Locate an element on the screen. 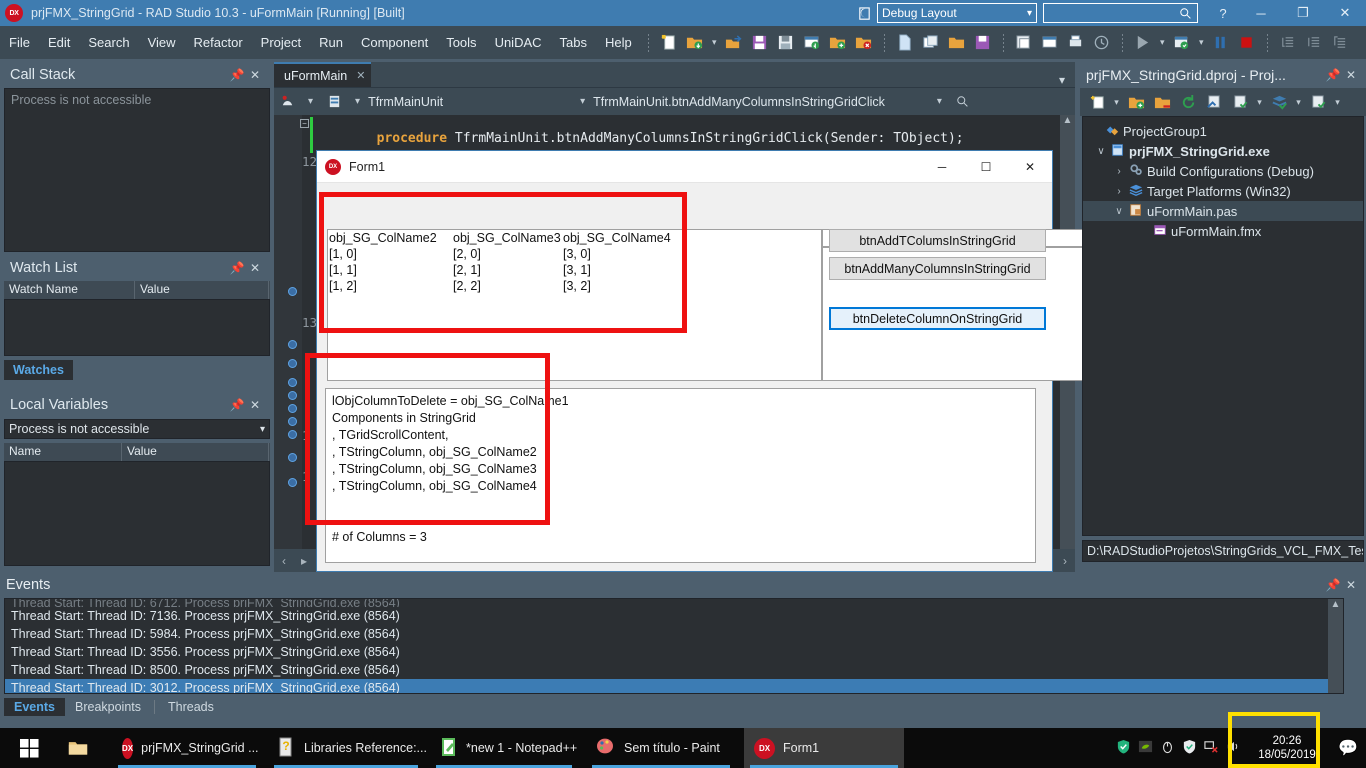  save-project-icon is located at coordinates (812, 43).